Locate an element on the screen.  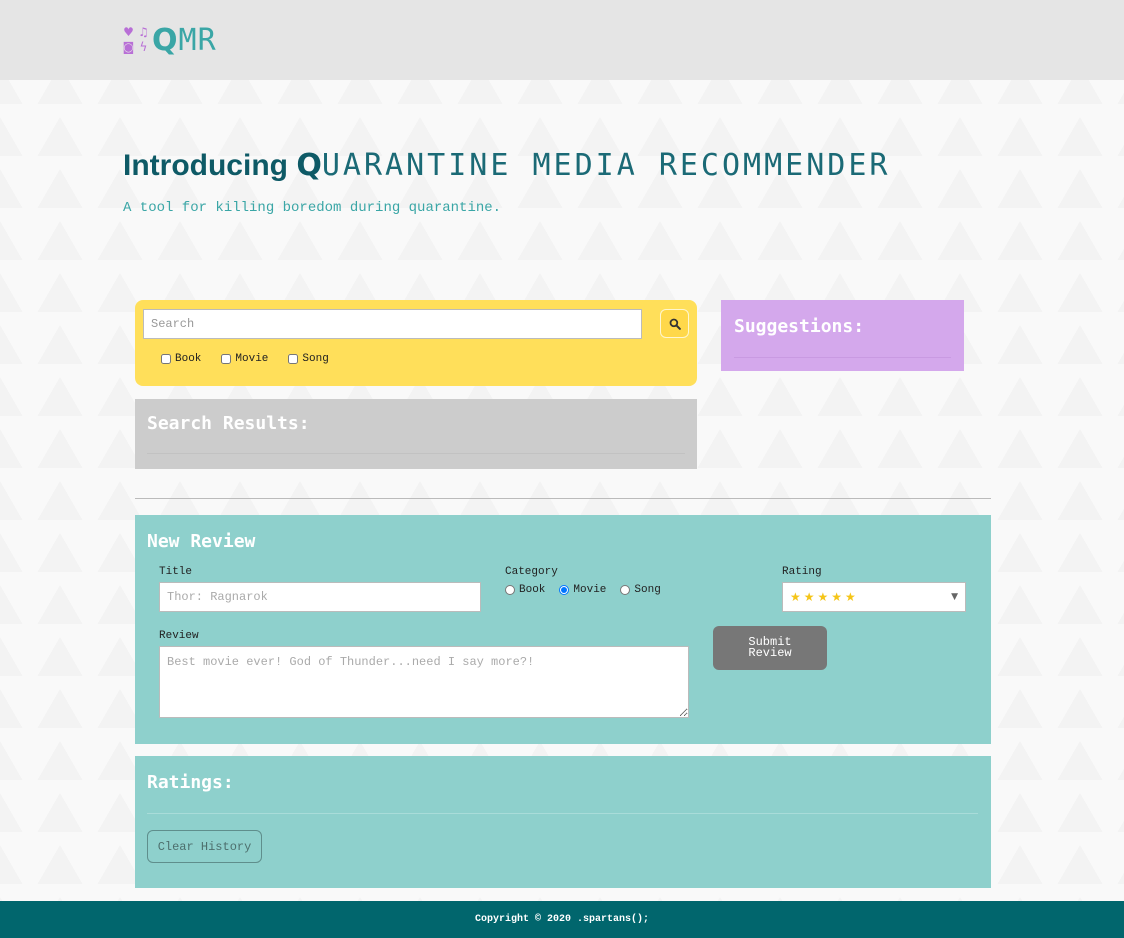
filter-song-checkbox is located at coordinates (293, 359).